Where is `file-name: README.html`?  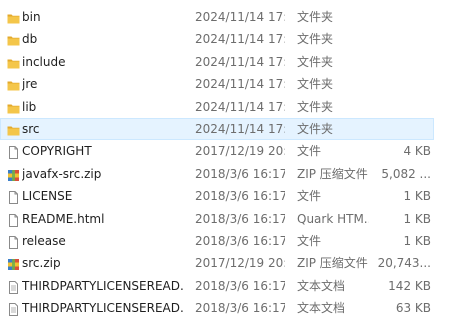 file-name: README.html is located at coordinates (63, 218).